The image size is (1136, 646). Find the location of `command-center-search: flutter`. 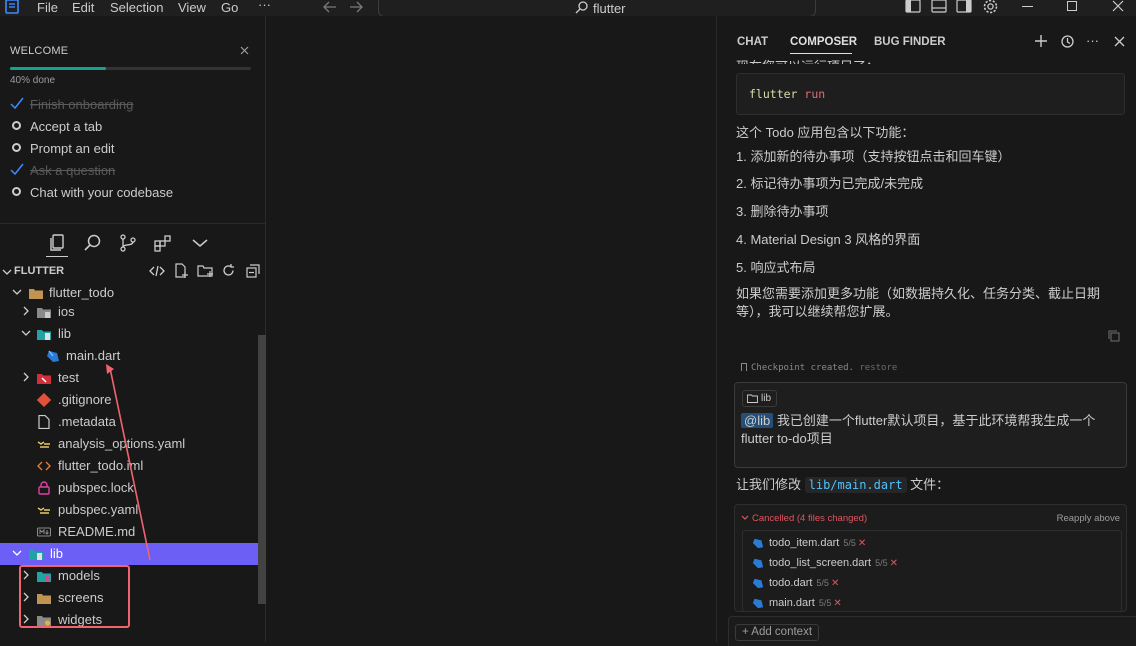

command-center-search: flutter is located at coordinates (597, 8).